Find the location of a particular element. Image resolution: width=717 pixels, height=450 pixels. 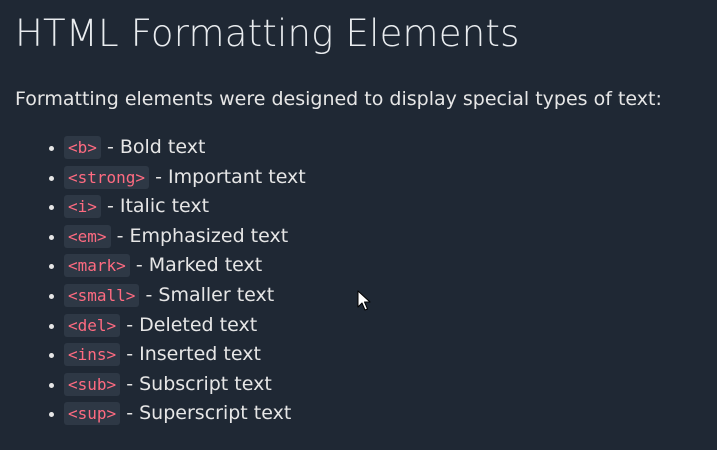

list-item-i: <i> - Italic text is located at coordinates (177, 207).